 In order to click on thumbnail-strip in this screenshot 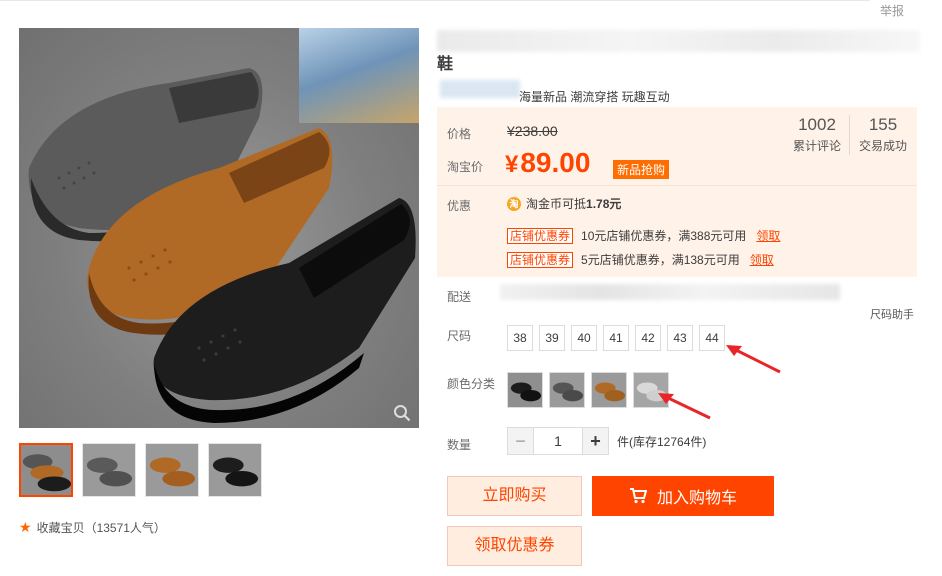, I will do `click(140, 470)`.